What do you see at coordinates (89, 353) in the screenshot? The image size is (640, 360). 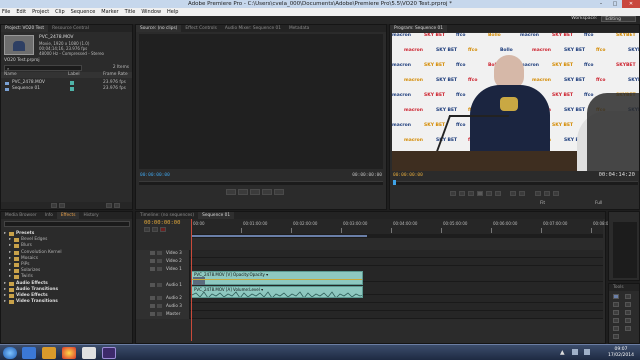 I see `media-player-icon` at bounding box center [89, 353].